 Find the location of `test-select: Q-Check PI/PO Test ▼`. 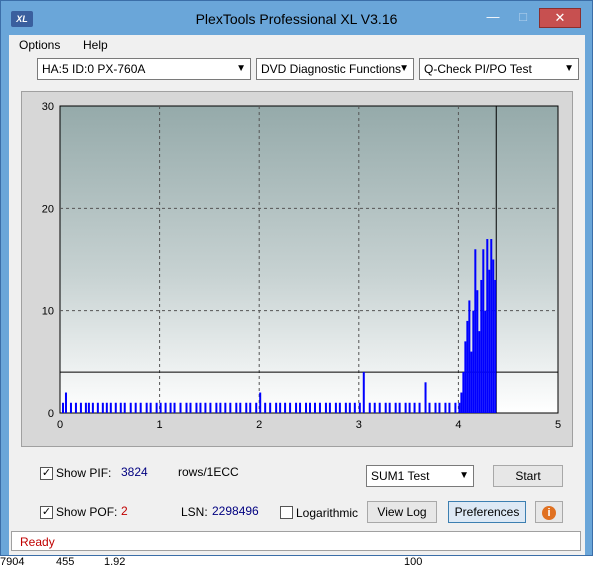

test-select: Q-Check PI/PO Test ▼ is located at coordinates (499, 69).